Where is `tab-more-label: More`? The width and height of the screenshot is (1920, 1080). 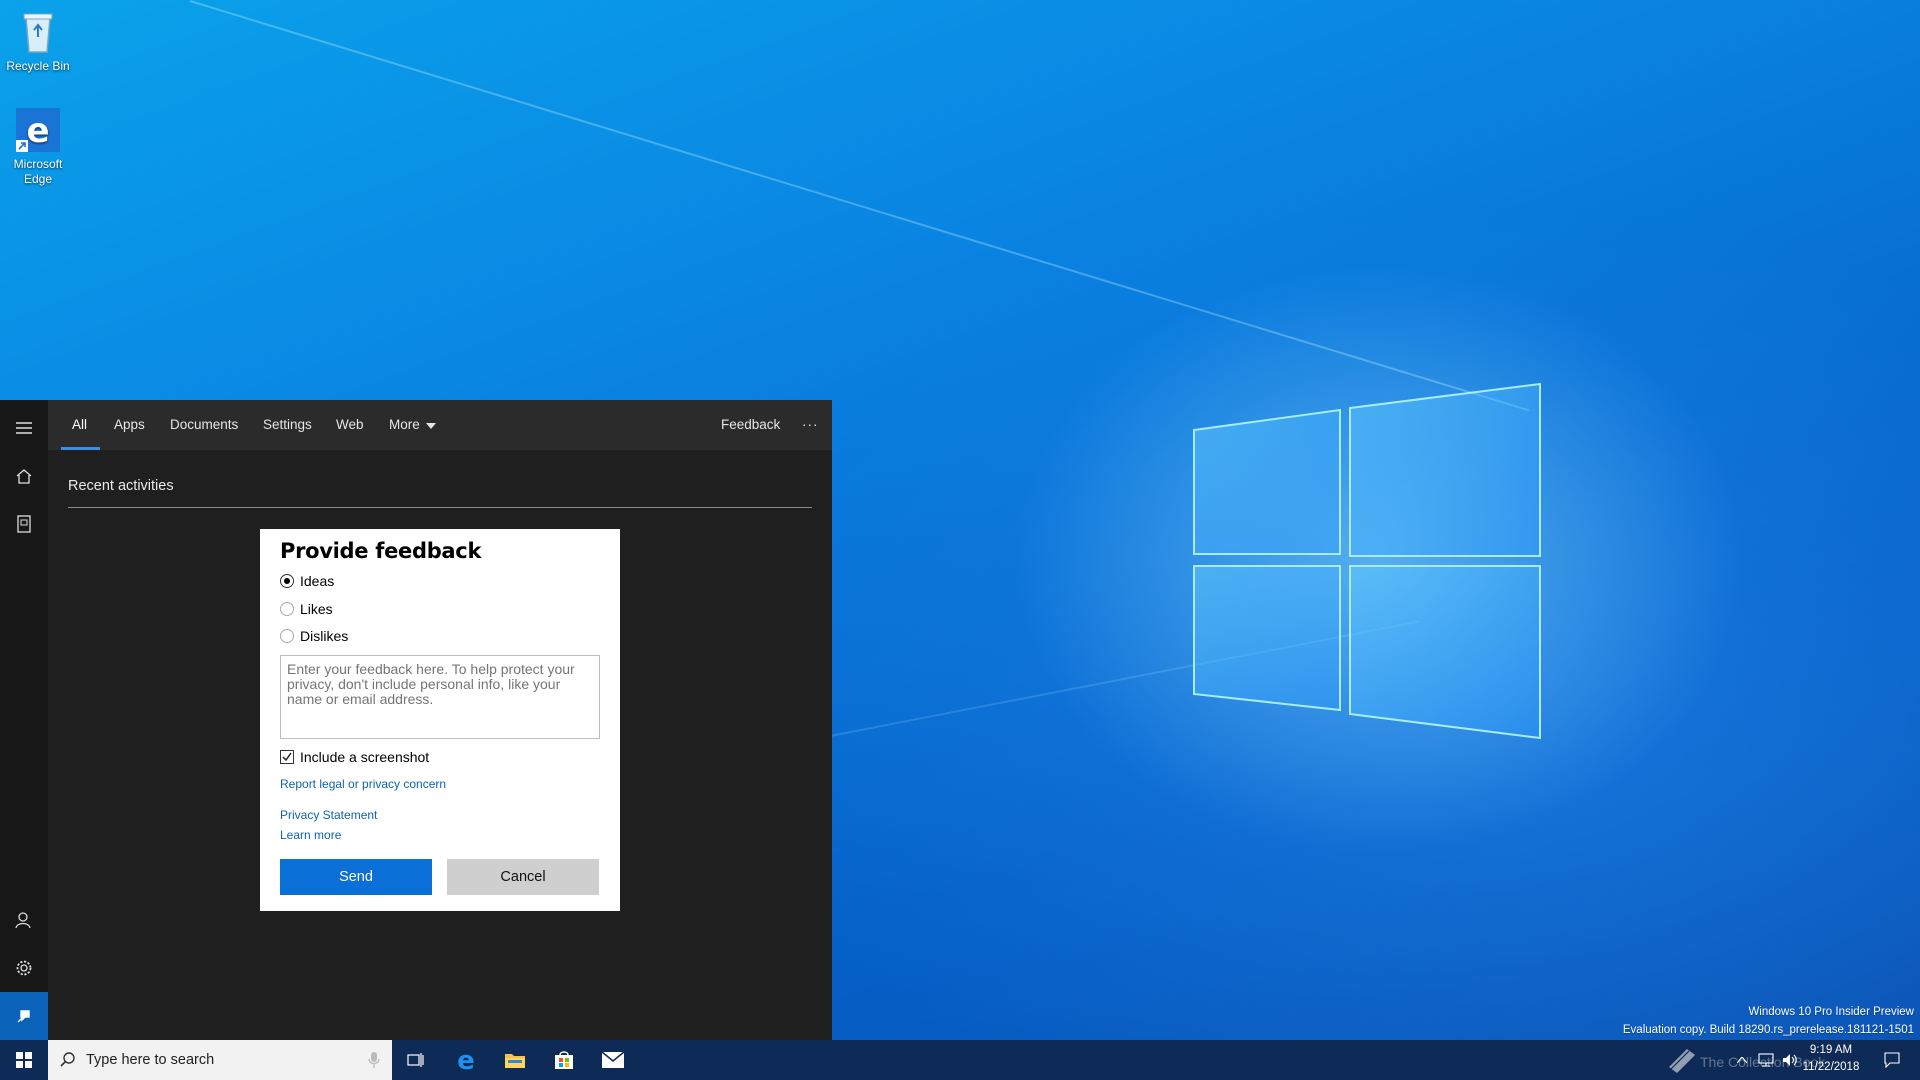
tab-more-label: More is located at coordinates (404, 424).